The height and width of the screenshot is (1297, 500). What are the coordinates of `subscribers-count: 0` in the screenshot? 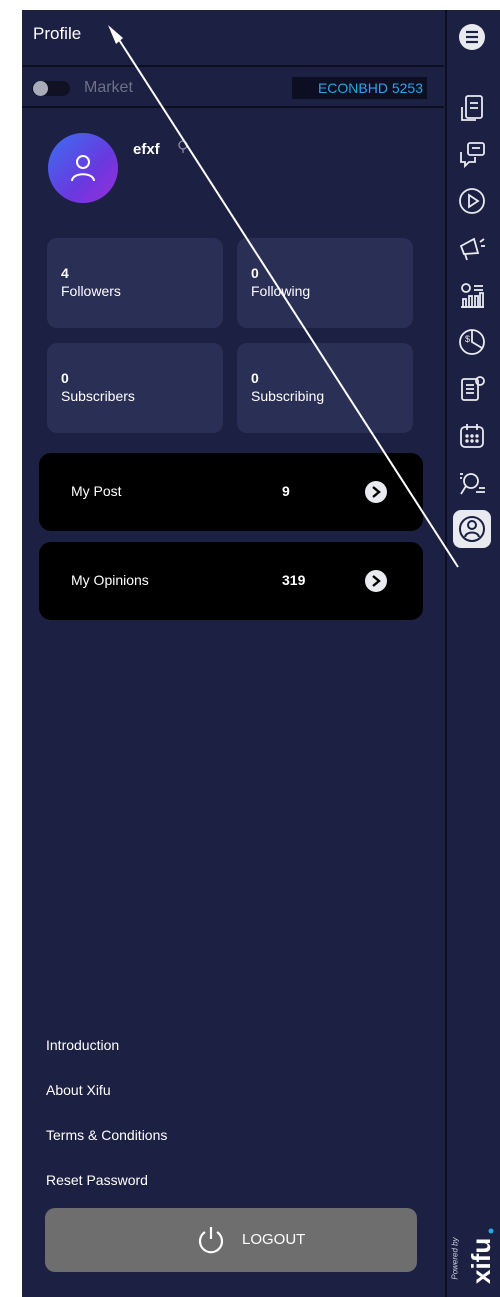 It's located at (65, 378).